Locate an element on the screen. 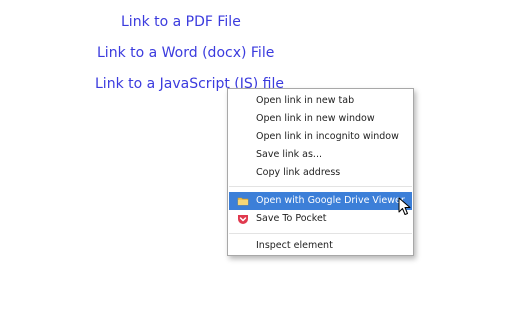  menu-item-label: Copy link address is located at coordinates (298, 172).